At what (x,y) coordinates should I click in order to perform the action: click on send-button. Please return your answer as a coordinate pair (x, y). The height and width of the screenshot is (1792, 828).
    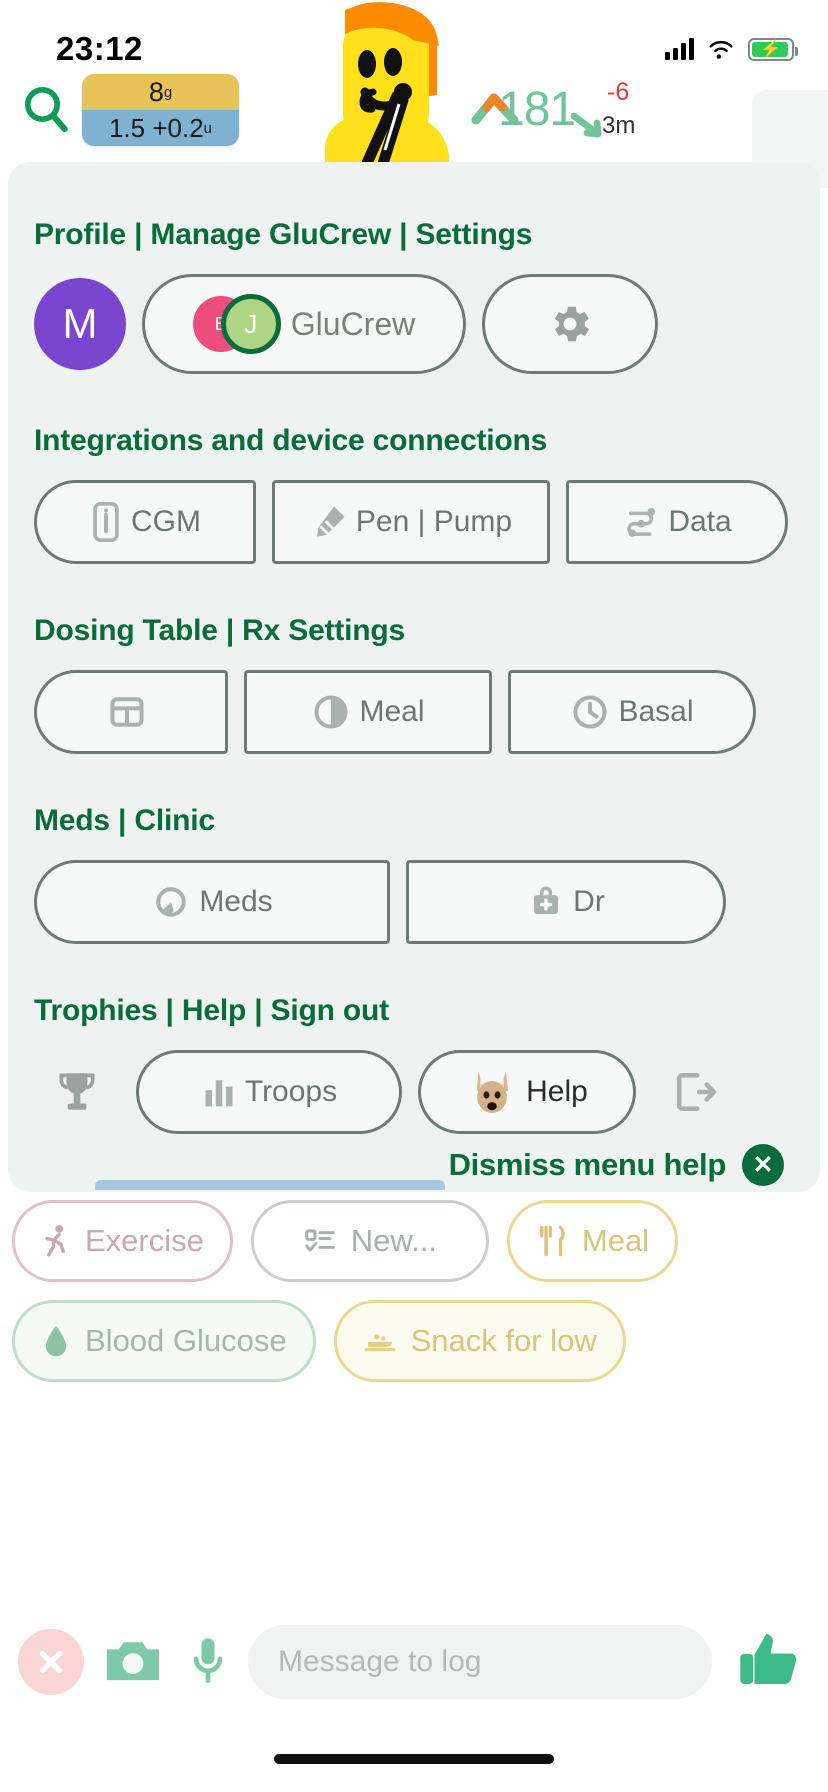
    Looking at the image, I should click on (768, 1662).